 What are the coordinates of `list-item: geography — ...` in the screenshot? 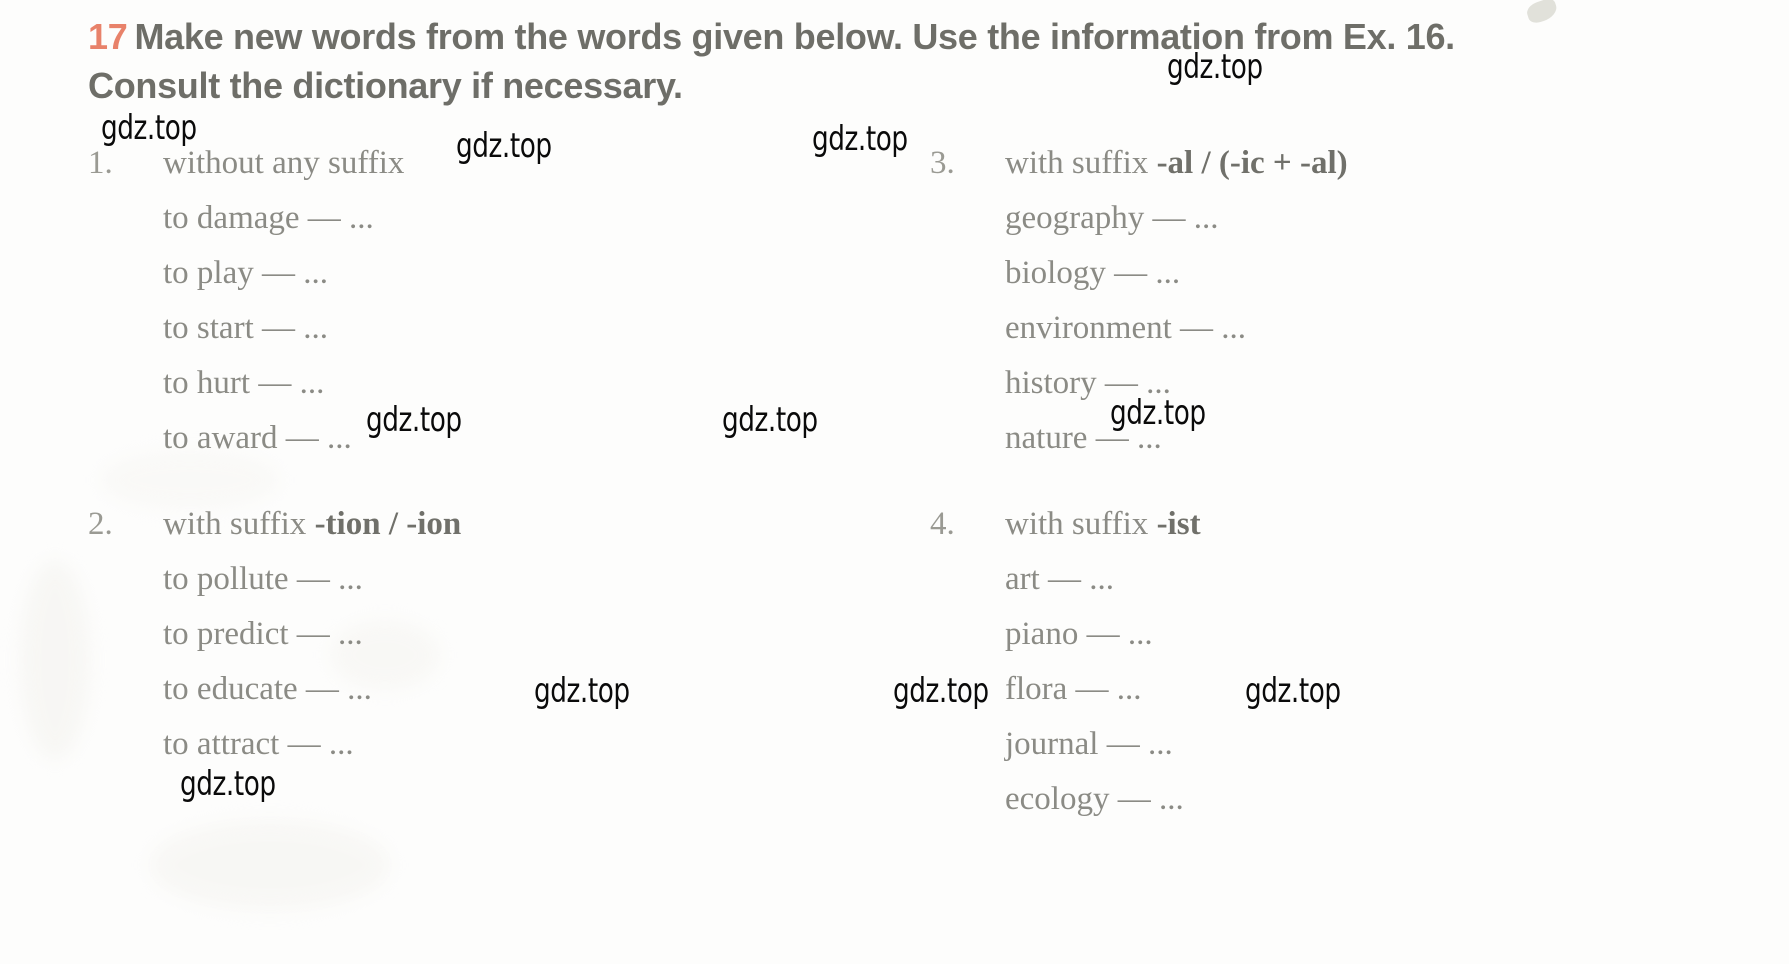 It's located at (1112, 218).